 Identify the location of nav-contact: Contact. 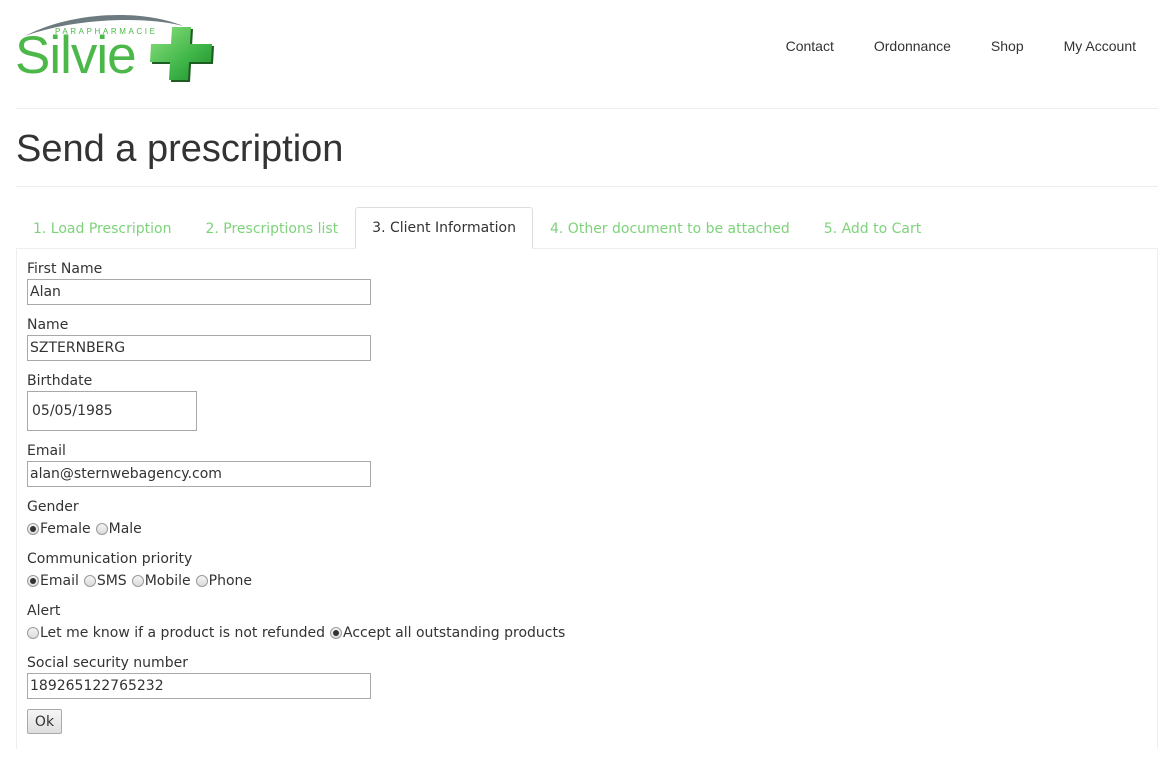
(810, 46).